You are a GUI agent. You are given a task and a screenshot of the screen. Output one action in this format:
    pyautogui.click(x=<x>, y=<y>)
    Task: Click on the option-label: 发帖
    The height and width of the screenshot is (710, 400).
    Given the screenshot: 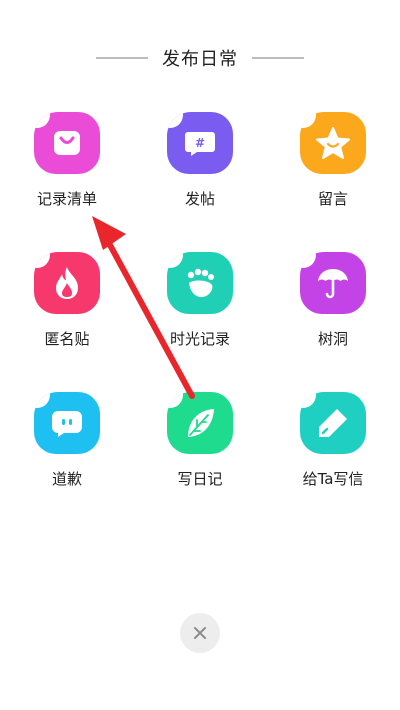 What is the action you would take?
    pyautogui.click(x=199, y=199)
    